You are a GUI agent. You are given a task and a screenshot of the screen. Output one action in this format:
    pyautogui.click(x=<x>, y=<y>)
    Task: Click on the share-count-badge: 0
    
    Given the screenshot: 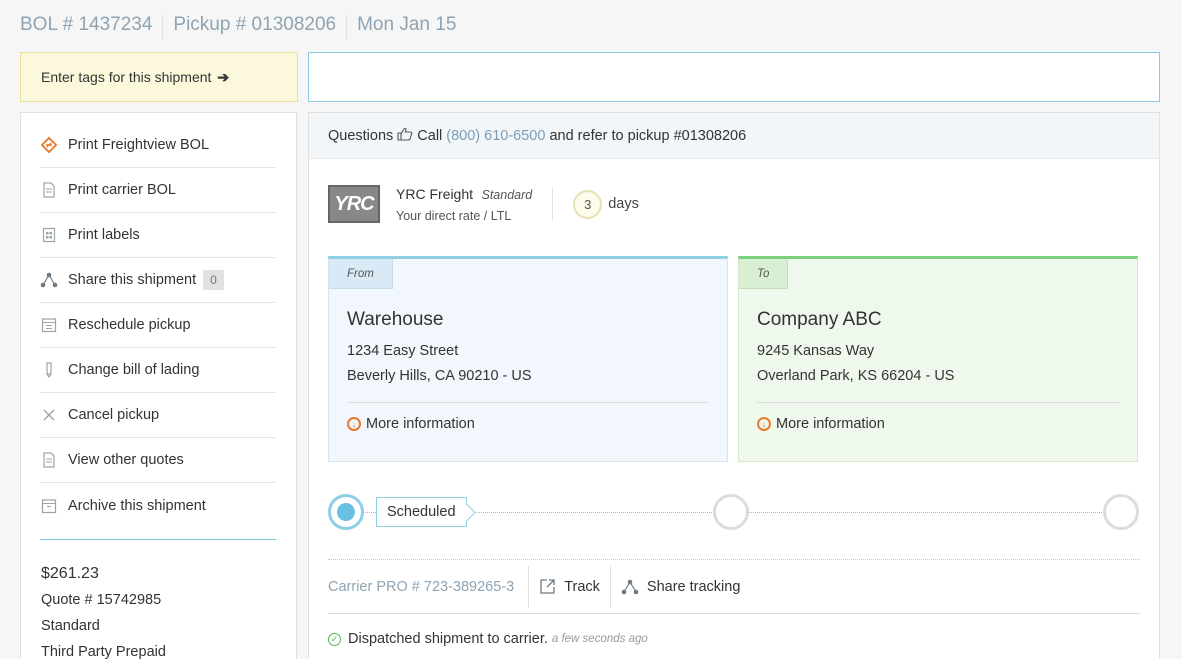 What is the action you would take?
    pyautogui.click(x=213, y=280)
    